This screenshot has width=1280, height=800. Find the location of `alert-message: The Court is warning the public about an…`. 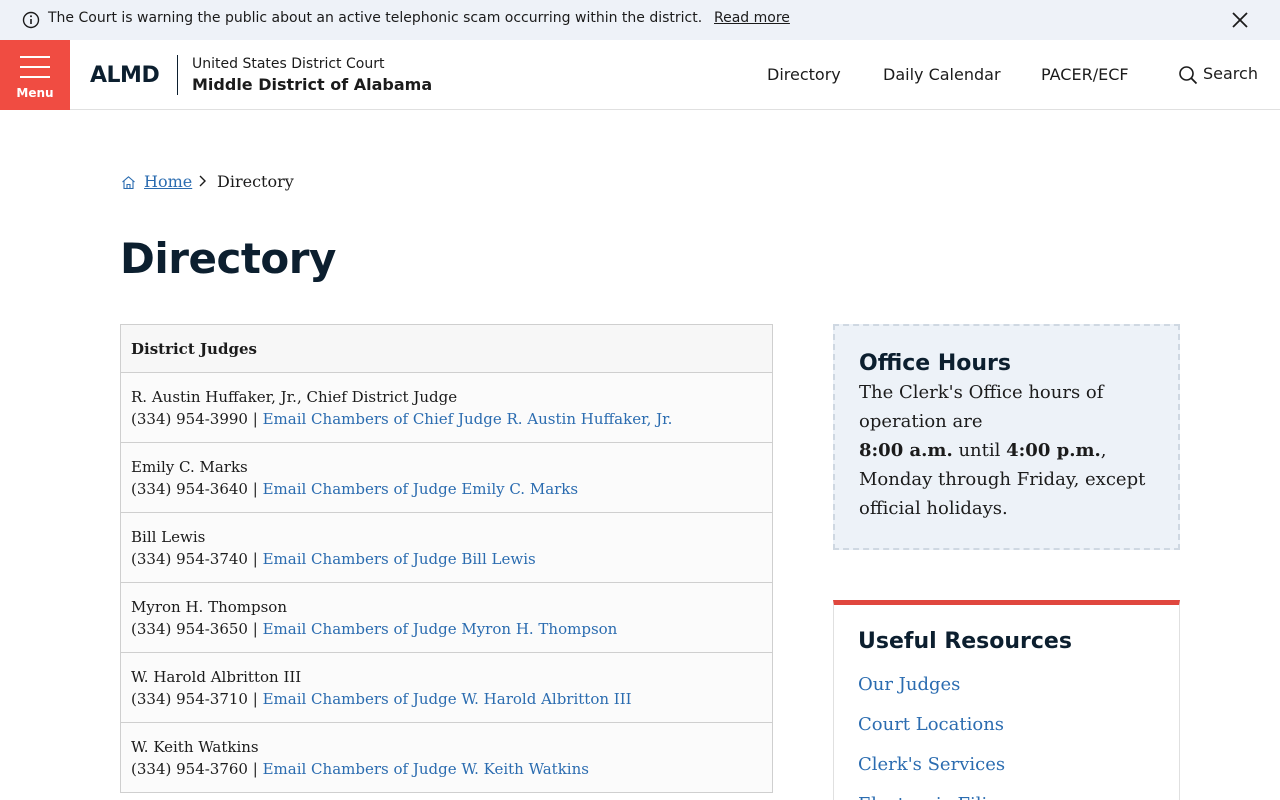

alert-message: The Court is warning the public about an… is located at coordinates (375, 18).